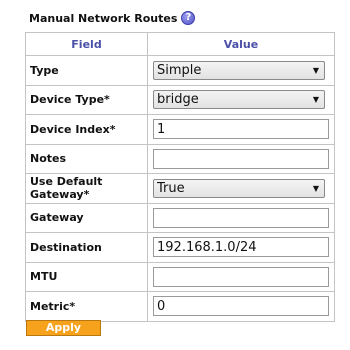 This screenshot has height=350, width=350. I want to click on notes-input, so click(241, 158).